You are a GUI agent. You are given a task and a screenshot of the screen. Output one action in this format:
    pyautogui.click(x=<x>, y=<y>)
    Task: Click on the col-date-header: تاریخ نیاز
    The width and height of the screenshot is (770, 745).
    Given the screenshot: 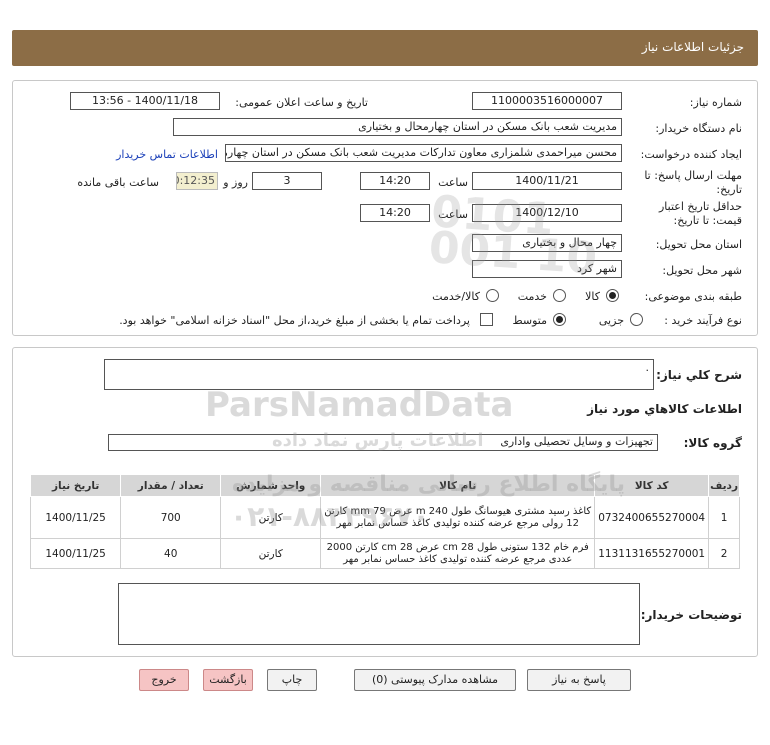 What is the action you would take?
    pyautogui.click(x=75, y=485)
    